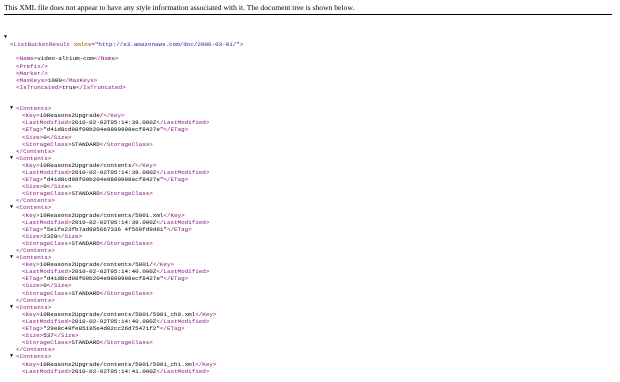 This screenshot has height=382, width=620. Describe the element at coordinates (27, 59) in the screenshot. I see `element-open-tag: <Name>` at that location.